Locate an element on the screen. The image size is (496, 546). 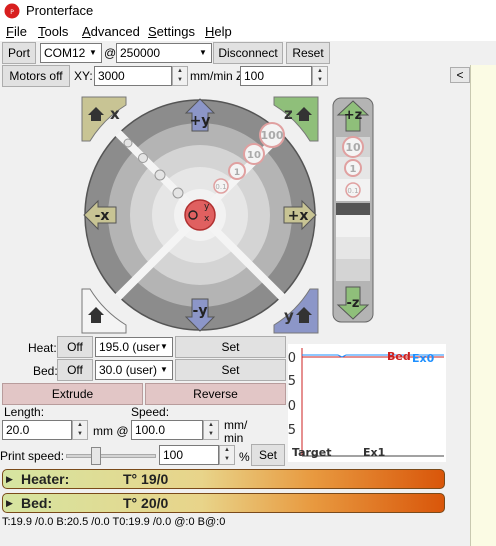
extrude-button: Extrude is located at coordinates (72, 394).